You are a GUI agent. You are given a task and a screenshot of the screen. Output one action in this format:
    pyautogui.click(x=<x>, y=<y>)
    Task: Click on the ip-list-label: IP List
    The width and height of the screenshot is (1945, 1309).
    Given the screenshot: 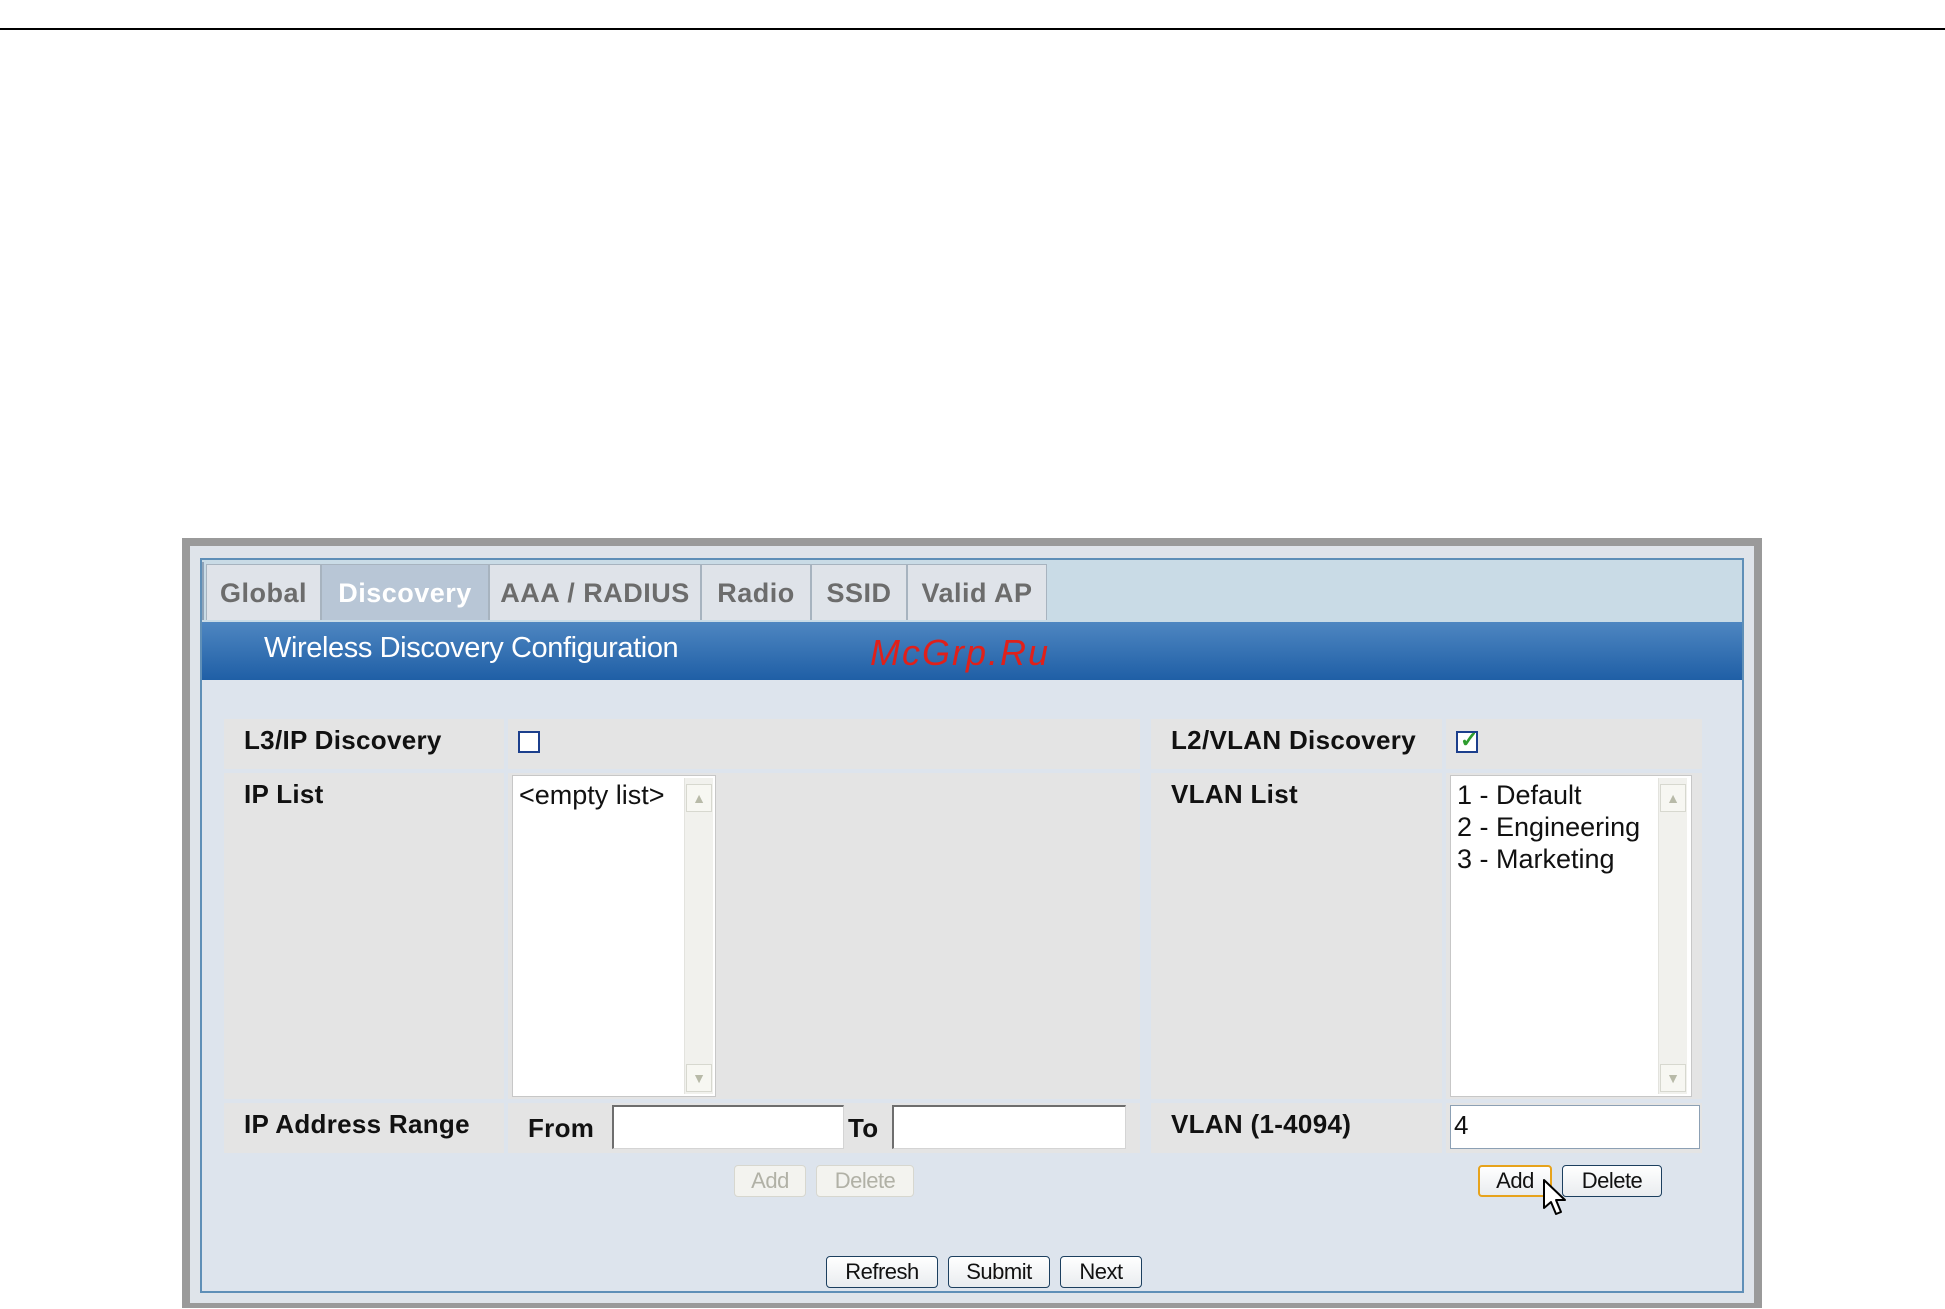 What is the action you would take?
    pyautogui.click(x=284, y=794)
    